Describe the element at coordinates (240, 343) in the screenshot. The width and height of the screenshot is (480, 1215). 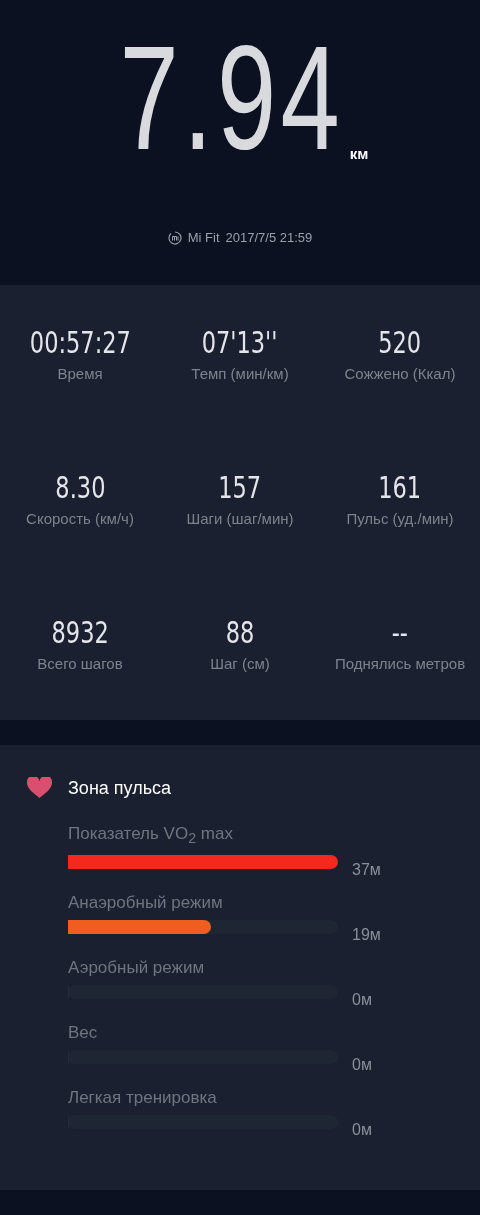
I see `stat-value: 07'13''` at that location.